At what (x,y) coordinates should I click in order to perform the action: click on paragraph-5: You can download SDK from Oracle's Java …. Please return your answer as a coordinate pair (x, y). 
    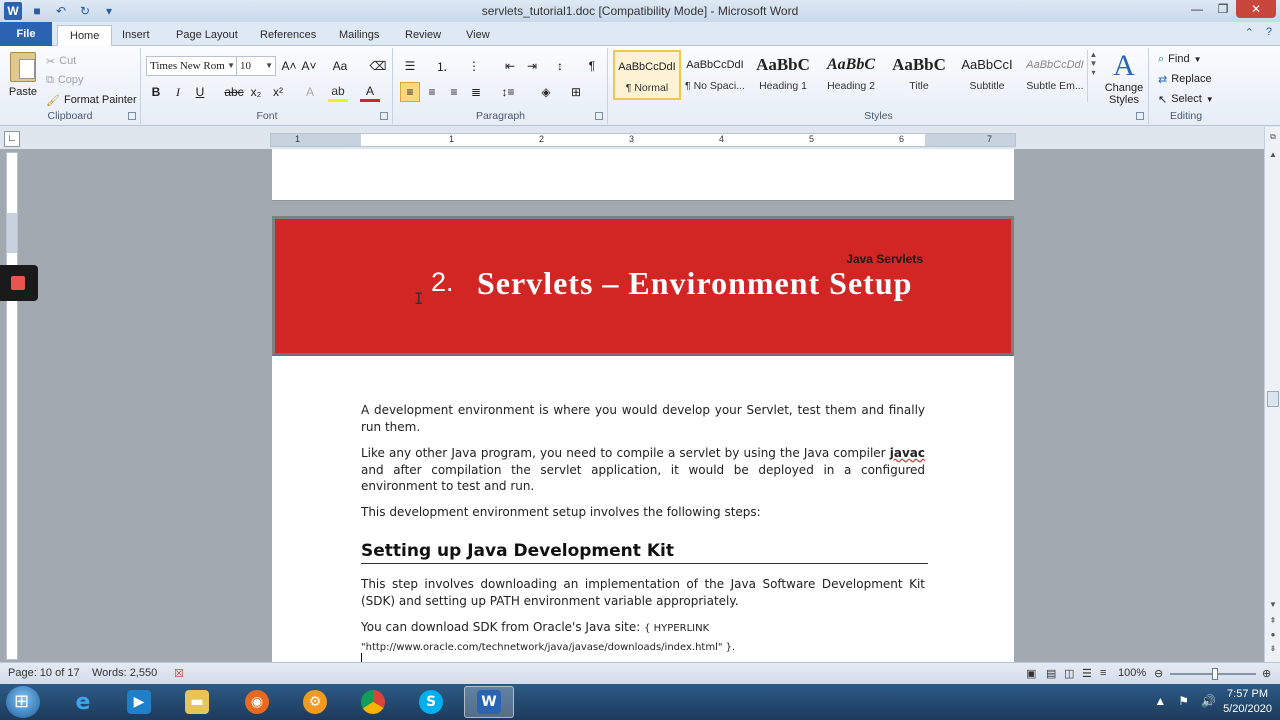
    Looking at the image, I should click on (643, 637).